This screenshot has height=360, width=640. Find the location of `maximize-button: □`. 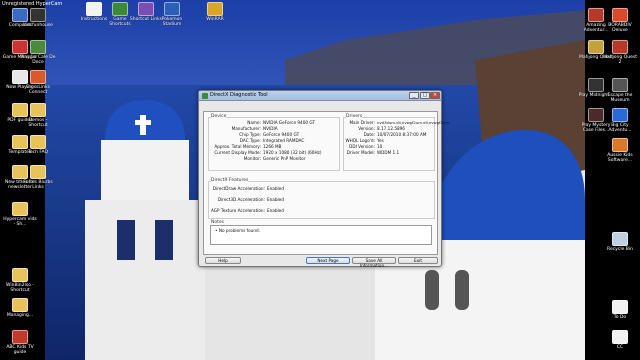

maximize-button: □ is located at coordinates (425, 95).